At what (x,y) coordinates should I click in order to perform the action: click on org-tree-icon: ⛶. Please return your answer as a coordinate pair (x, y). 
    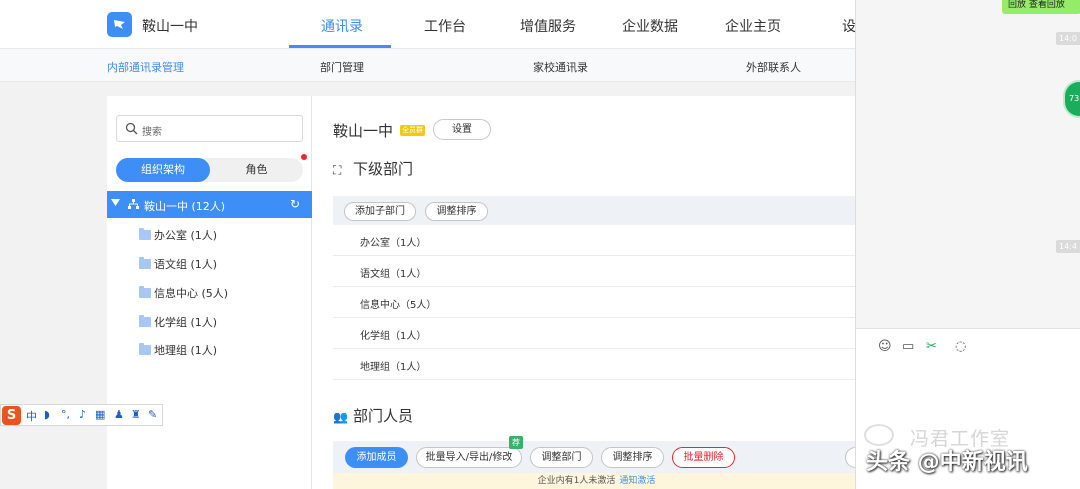
    Looking at the image, I should click on (337, 170).